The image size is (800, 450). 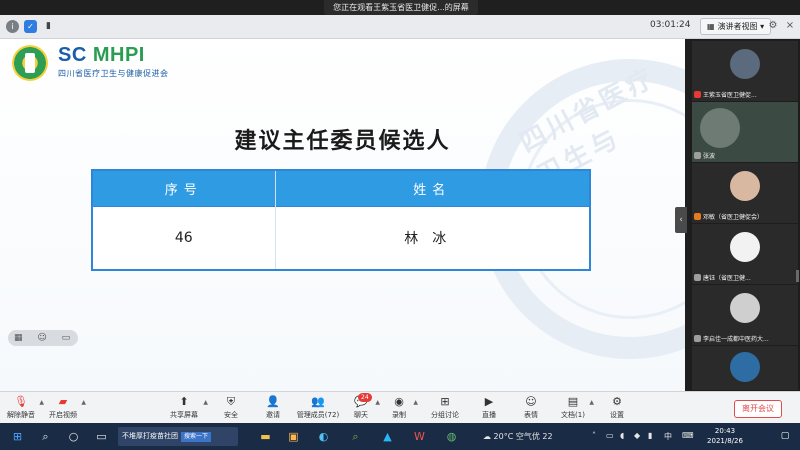 What do you see at coordinates (403, 407) in the screenshot?
I see `record-button: ◉ 录制 ▲` at bounding box center [403, 407].